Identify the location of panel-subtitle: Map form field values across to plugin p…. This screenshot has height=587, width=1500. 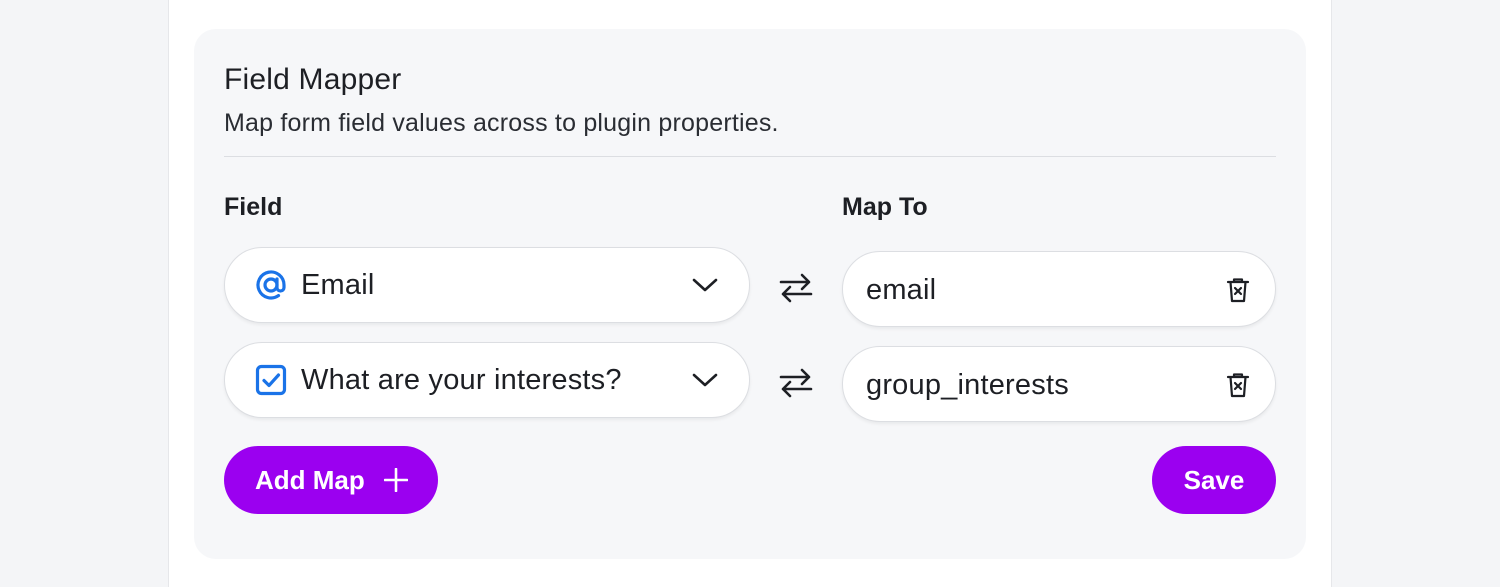
(501, 123).